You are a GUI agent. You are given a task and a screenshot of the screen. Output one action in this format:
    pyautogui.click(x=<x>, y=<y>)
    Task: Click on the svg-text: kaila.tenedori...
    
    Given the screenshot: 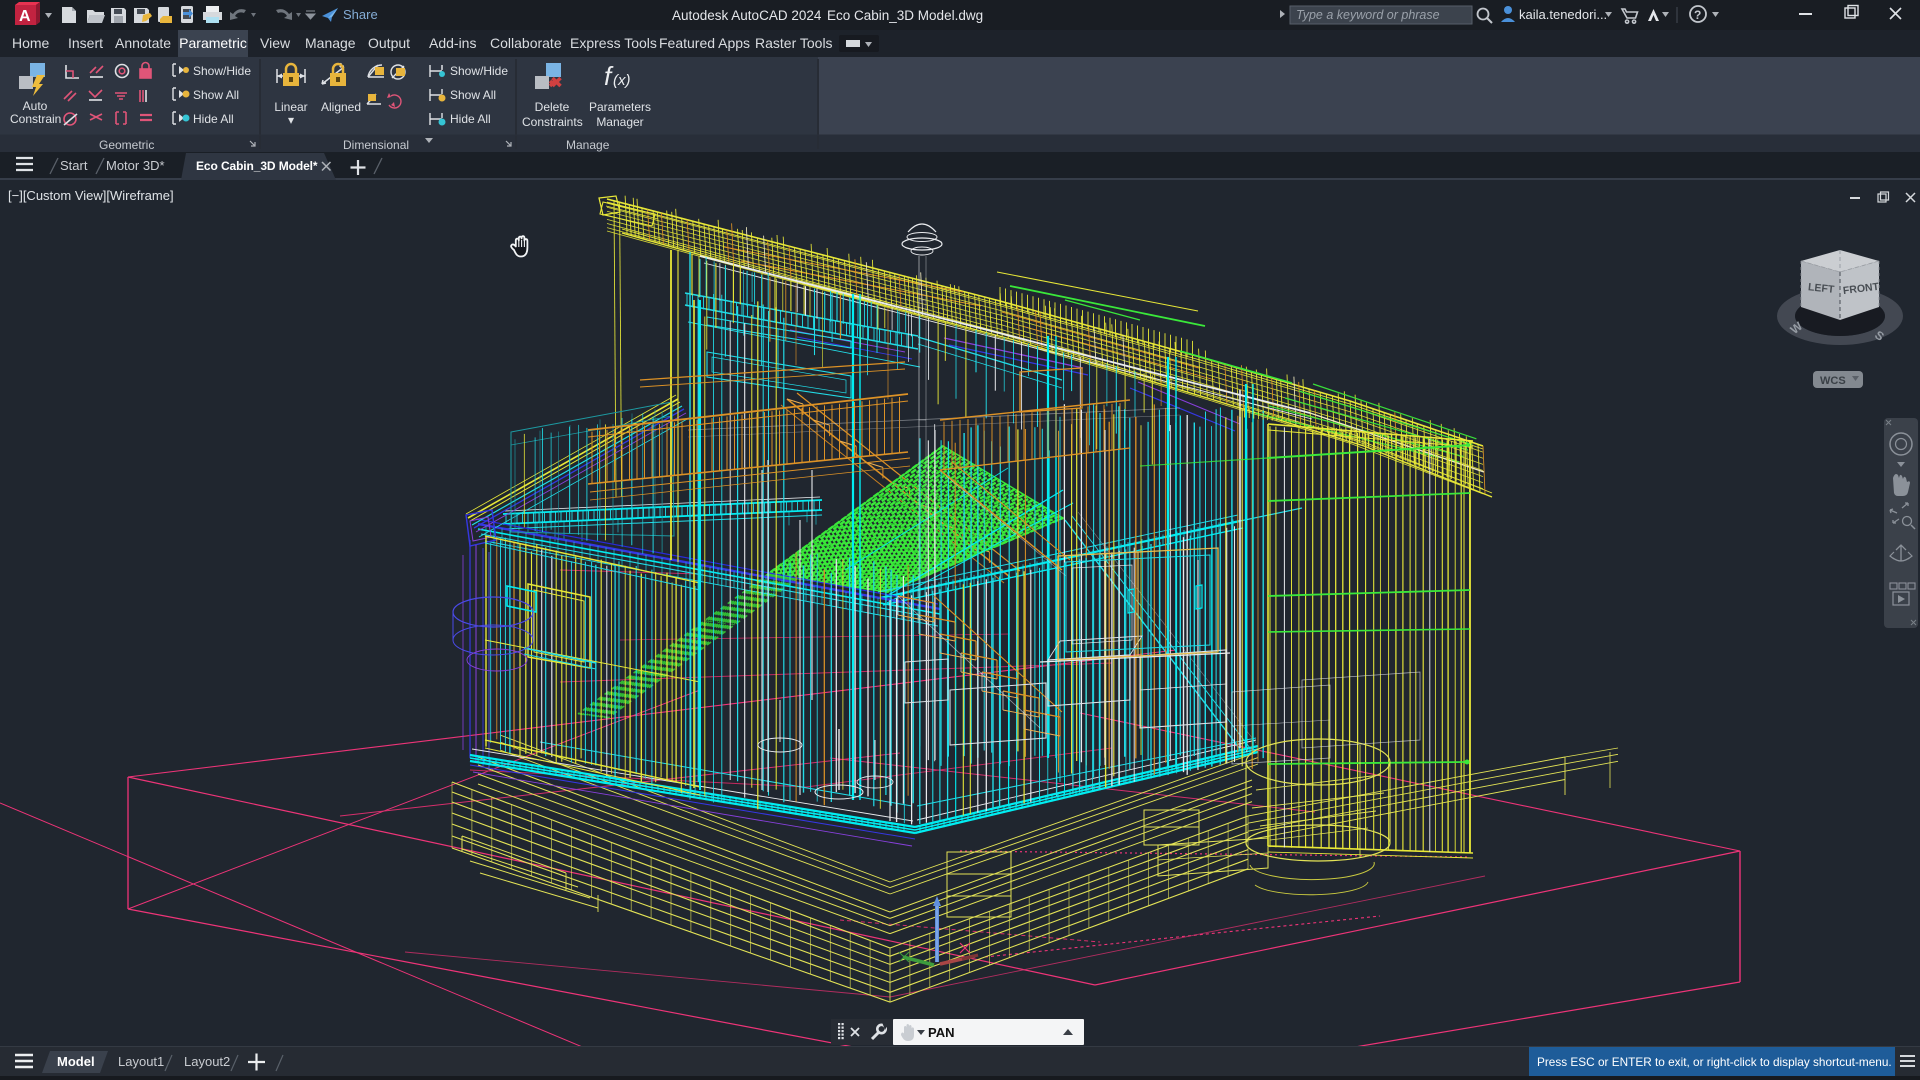 What is the action you would take?
    pyautogui.click(x=1563, y=14)
    